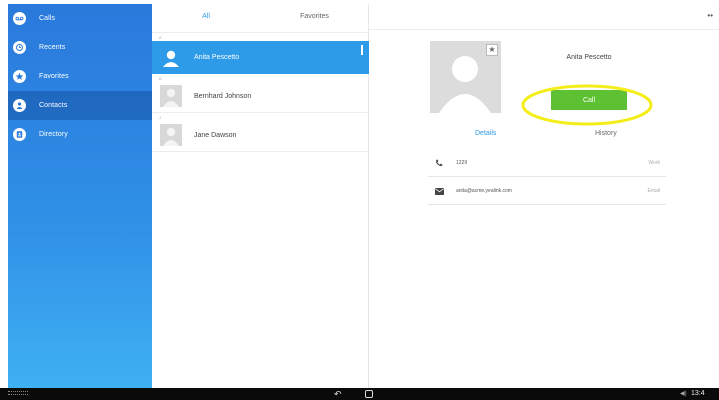 The image size is (719, 400). What do you see at coordinates (362, 50) in the screenshot?
I see `scroll-handle` at bounding box center [362, 50].